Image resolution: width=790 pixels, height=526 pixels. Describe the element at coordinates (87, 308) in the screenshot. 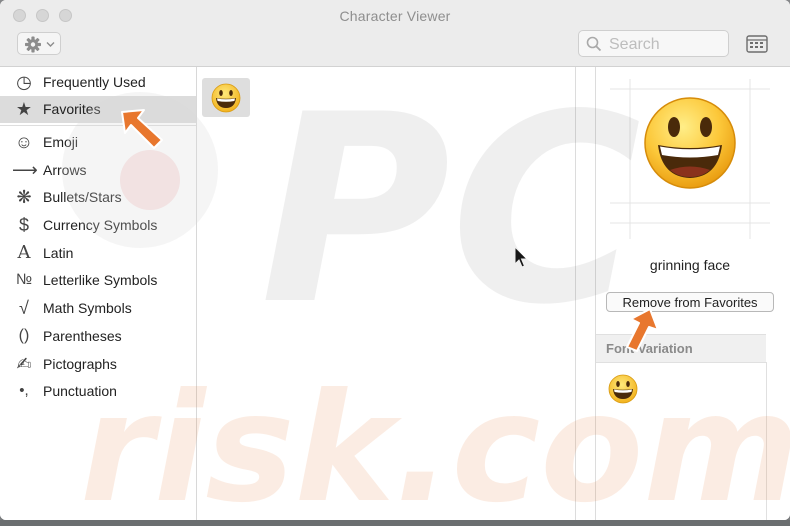

I see `sidebar-item-label: Math Symbols` at that location.